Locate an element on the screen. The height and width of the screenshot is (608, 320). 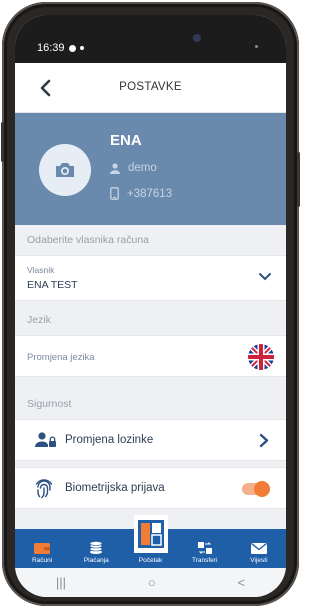
owner-section-heading: Odaberite vlasnika računa is located at coordinates (150, 240).